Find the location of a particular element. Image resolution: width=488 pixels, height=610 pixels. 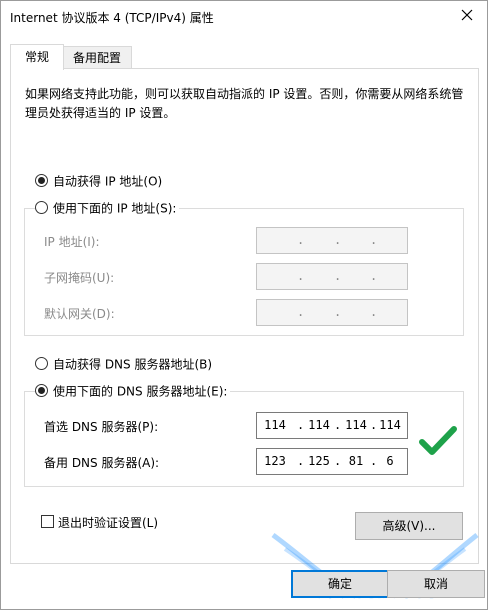

tab-alternate-config: 备用配置 is located at coordinates (97, 58).